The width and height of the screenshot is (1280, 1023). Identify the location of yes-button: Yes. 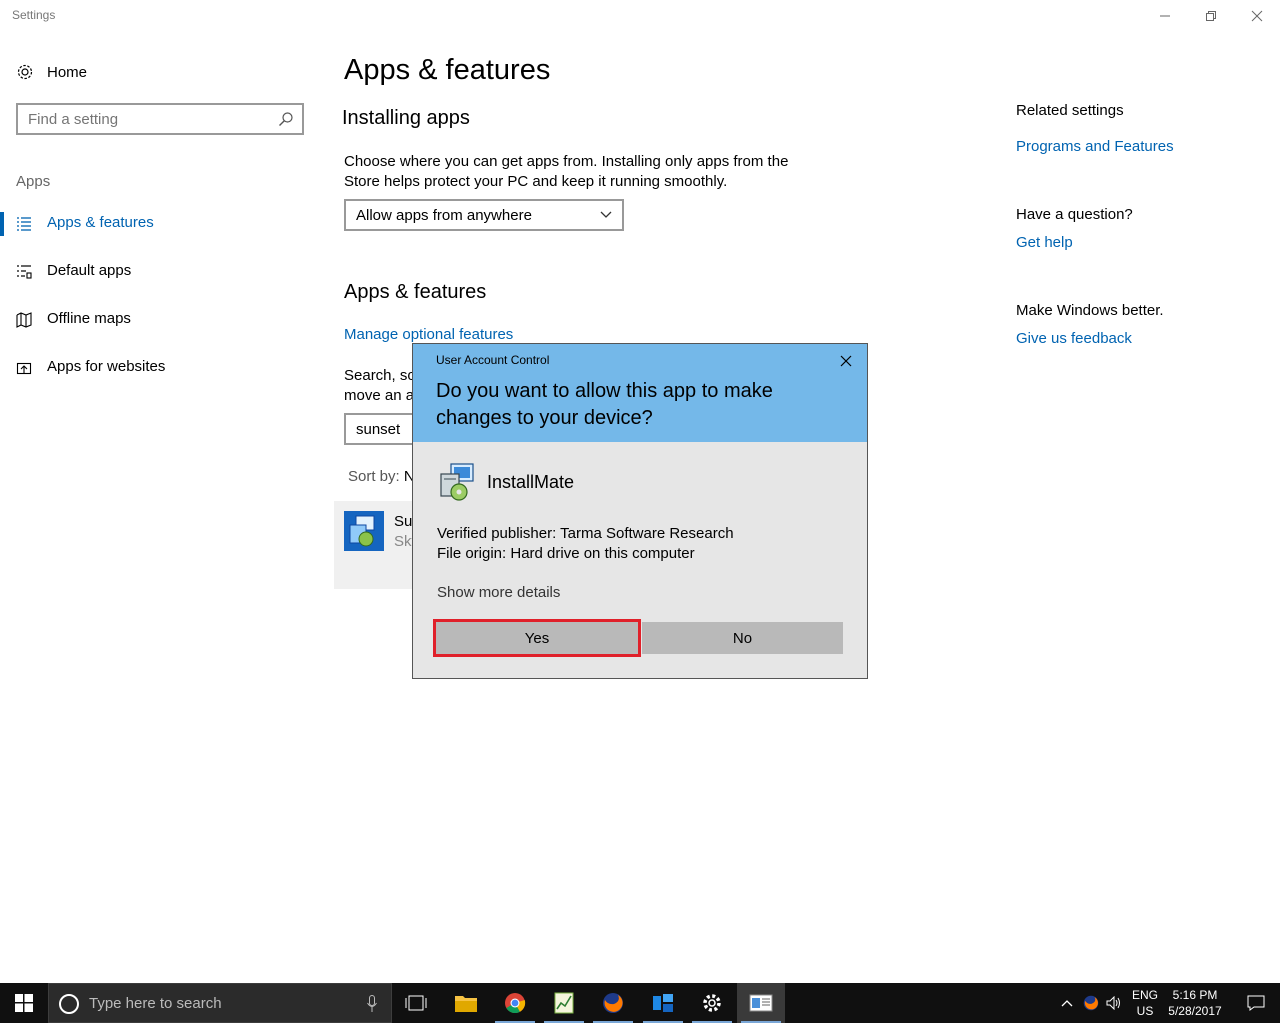
(537, 638).